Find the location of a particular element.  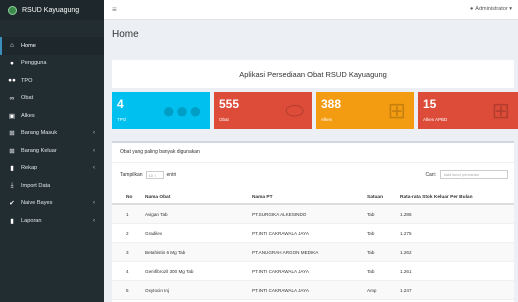

panel-title: Obat yang paling banyak digunakan is located at coordinates (160, 152).